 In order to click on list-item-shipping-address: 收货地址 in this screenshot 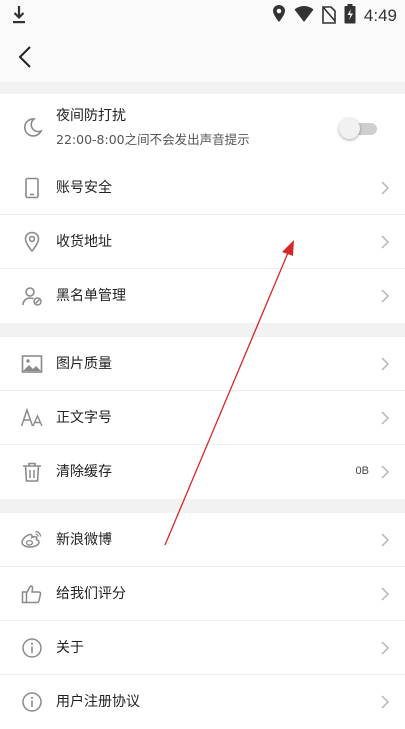, I will do `click(202, 242)`.